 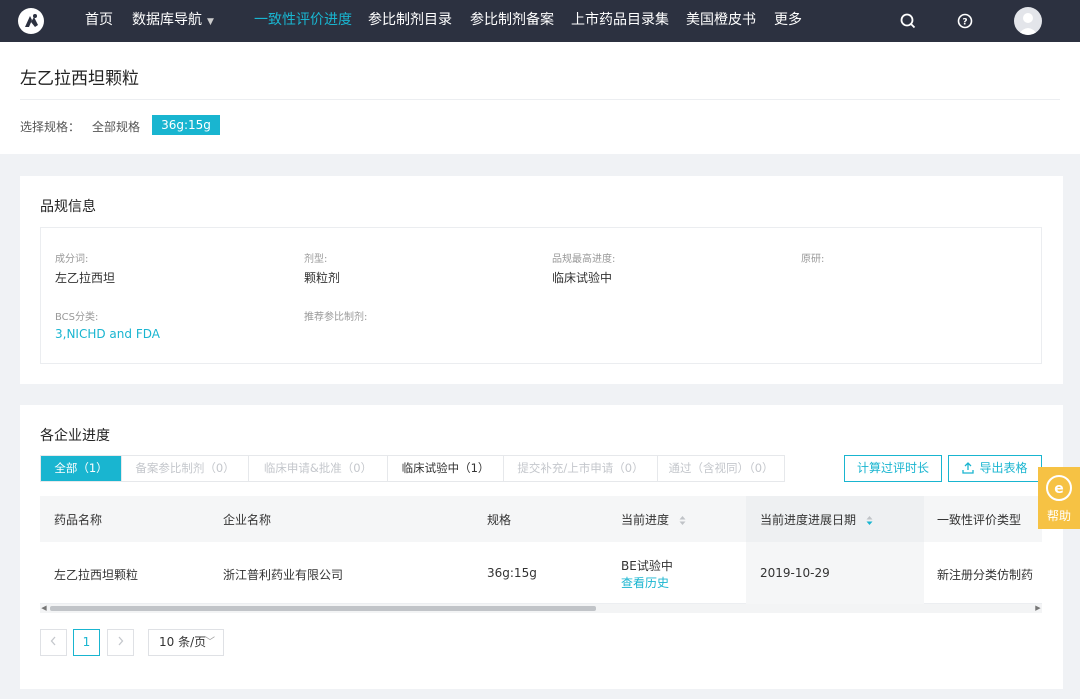 What do you see at coordinates (795, 573) in the screenshot?
I see `cell-progress-date: 2019-10-29` at bounding box center [795, 573].